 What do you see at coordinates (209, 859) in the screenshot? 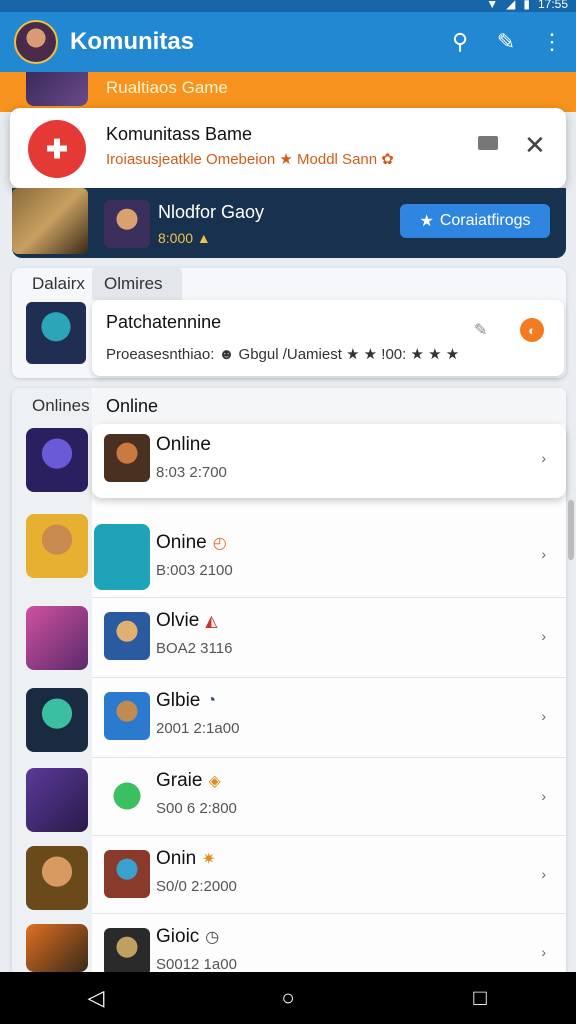
I see `status-icon: ✷` at bounding box center [209, 859].